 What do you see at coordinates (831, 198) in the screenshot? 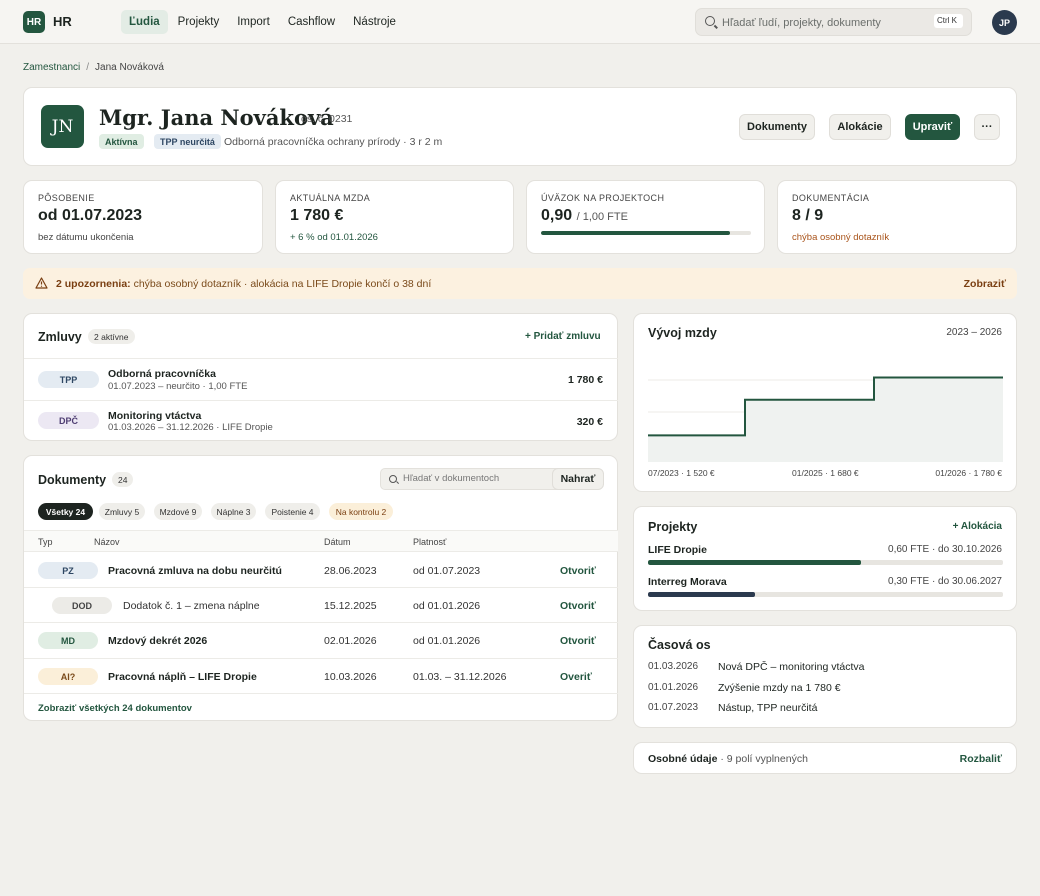
I see `stat-label: DOKUMENTÁCIA` at bounding box center [831, 198].